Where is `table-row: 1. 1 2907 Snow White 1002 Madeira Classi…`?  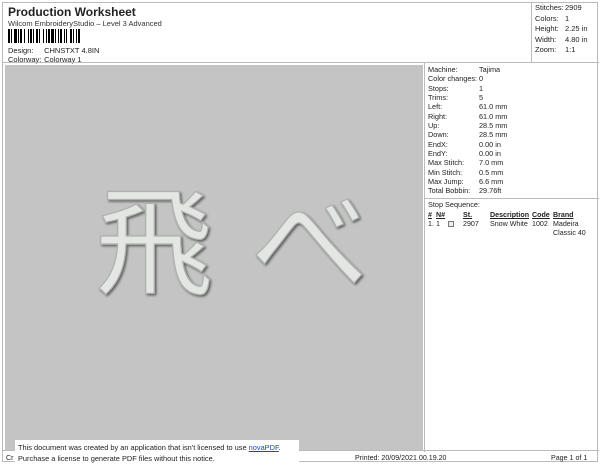 table-row: 1. 1 2907 Snow White 1002 Madeira Classi… is located at coordinates (507, 228).